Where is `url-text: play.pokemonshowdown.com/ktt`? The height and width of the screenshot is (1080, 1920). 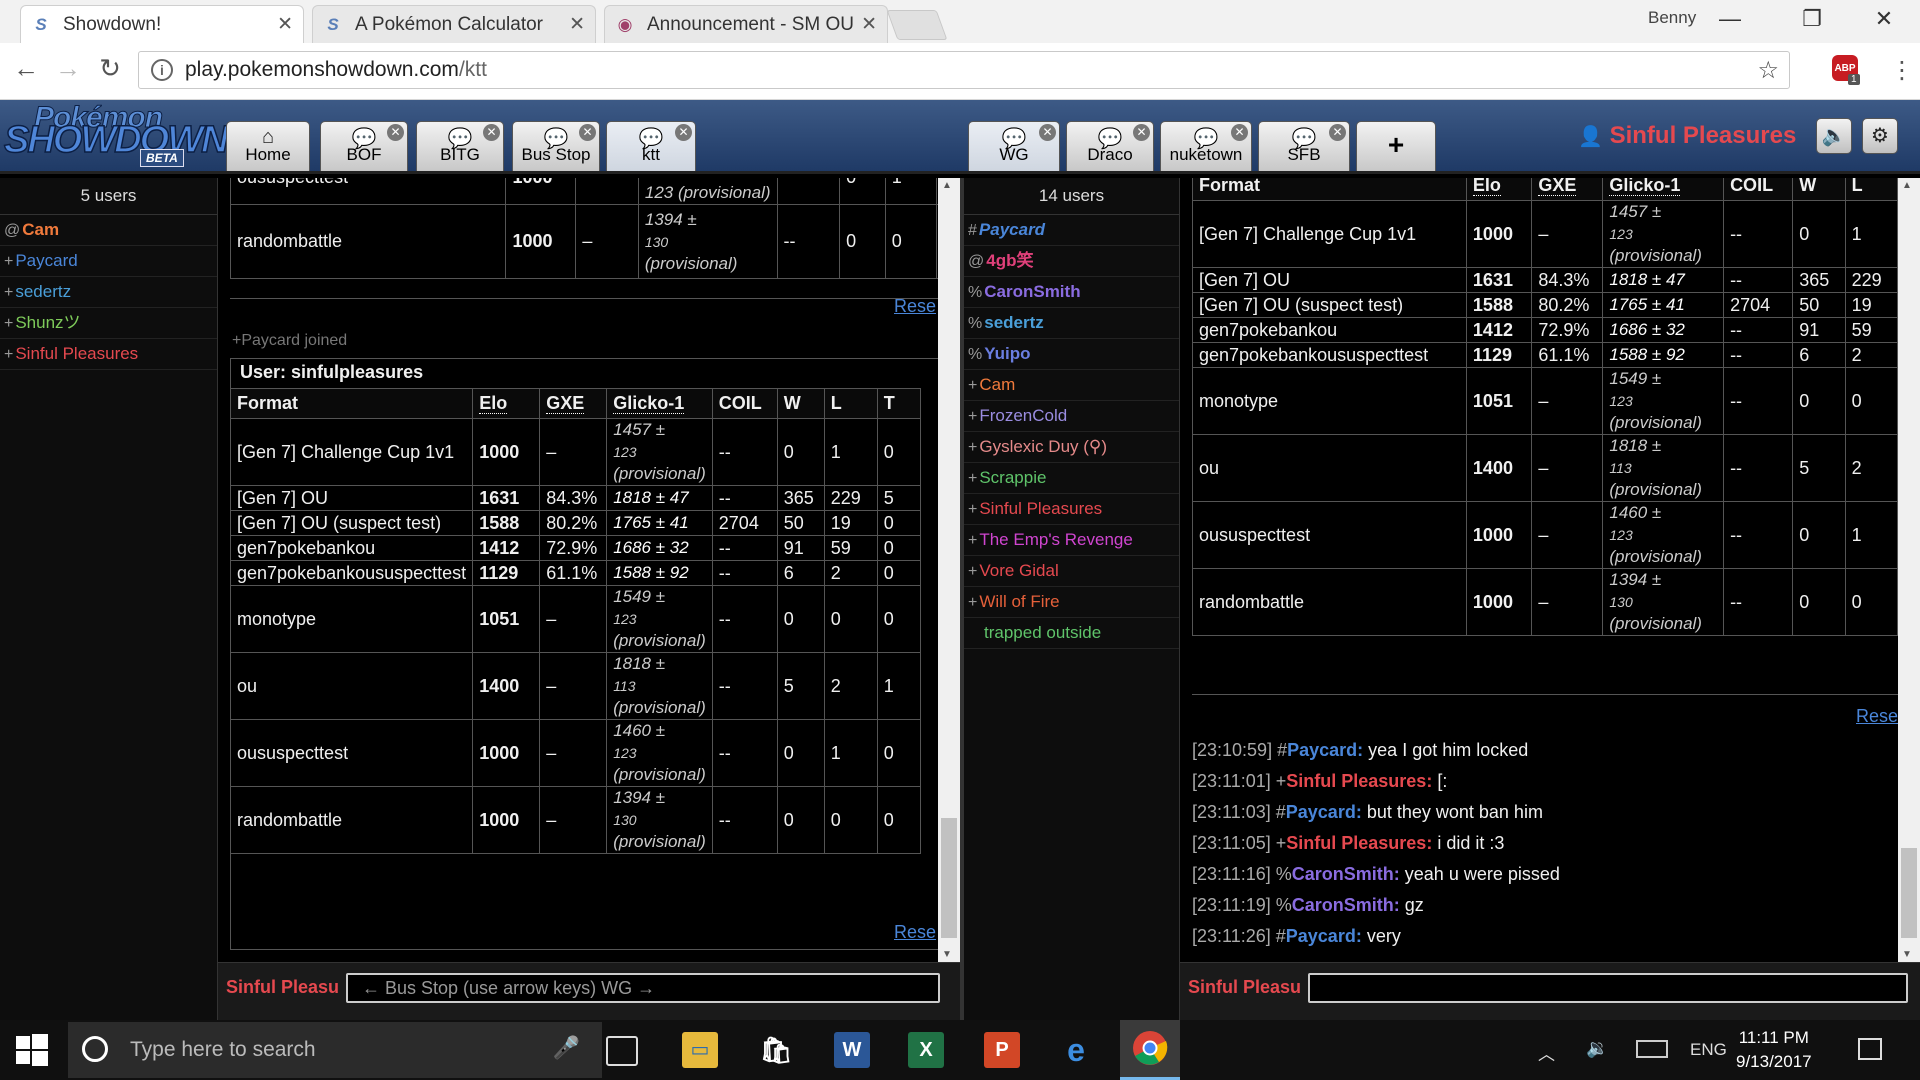 url-text: play.pokemonshowdown.com/ktt is located at coordinates (971, 70).